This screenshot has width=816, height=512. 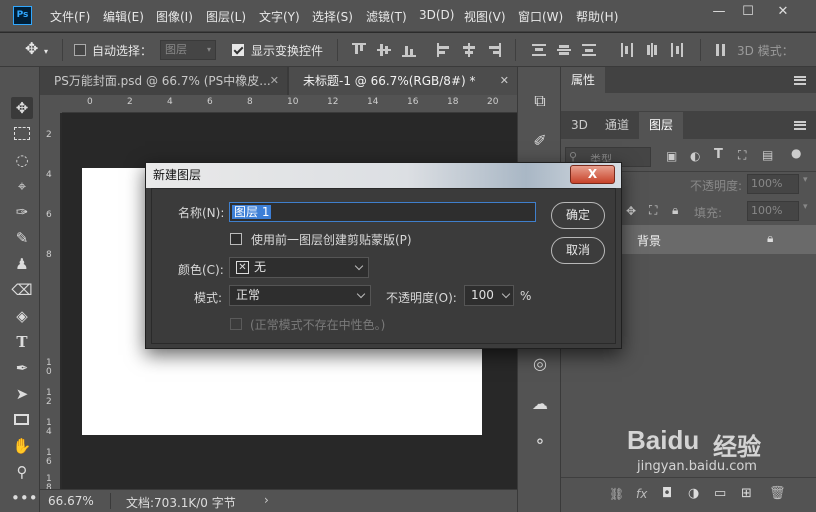 I want to click on align-left-icon, so click(x=444, y=50).